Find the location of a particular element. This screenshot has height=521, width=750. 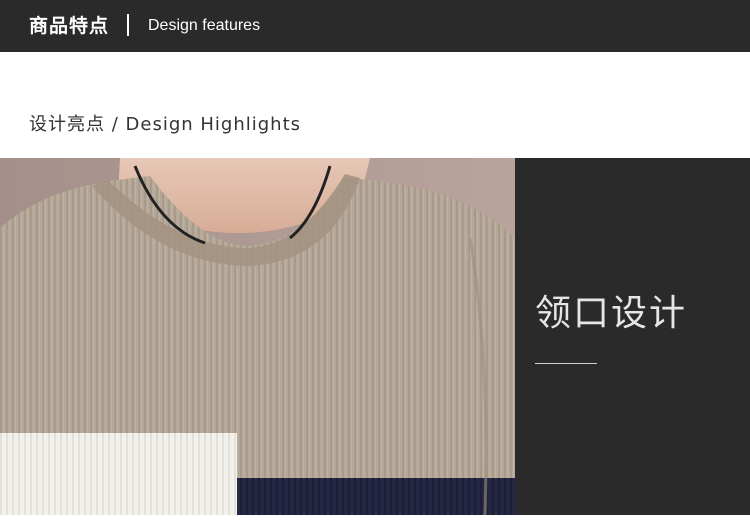

header-title-en: Design features is located at coordinates (204, 25).